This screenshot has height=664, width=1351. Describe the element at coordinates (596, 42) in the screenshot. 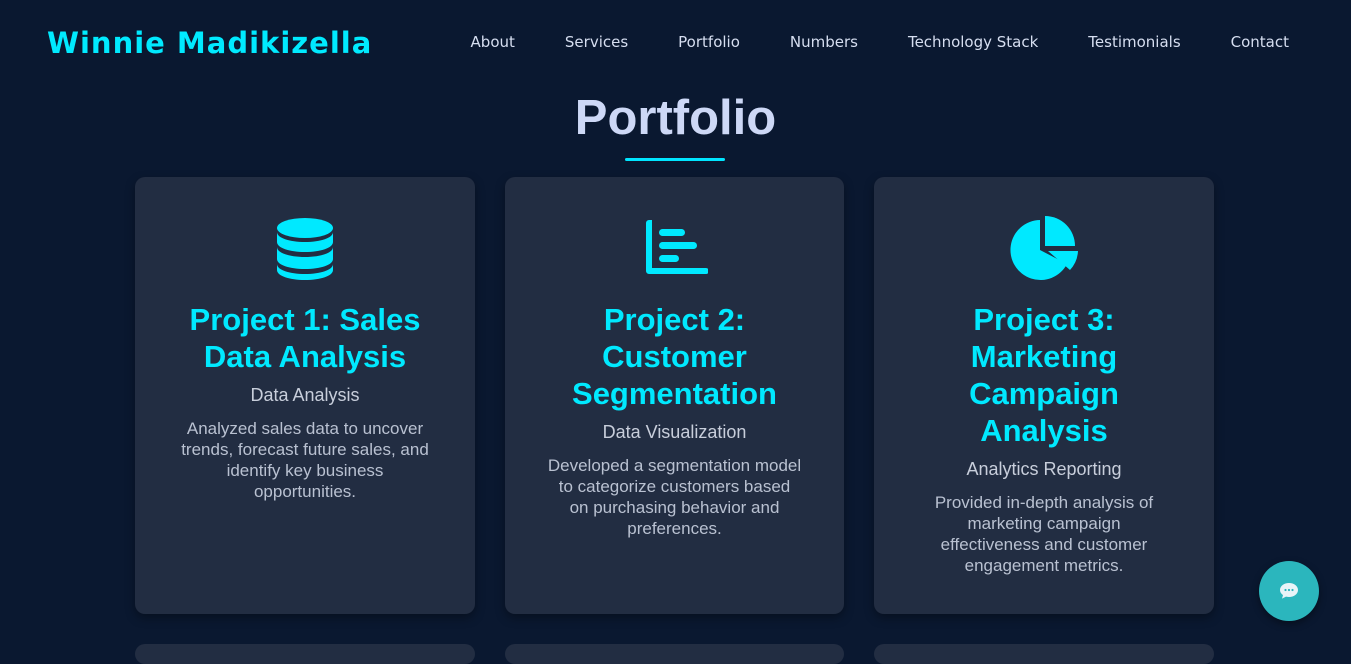

I see `nav-services: Services` at that location.